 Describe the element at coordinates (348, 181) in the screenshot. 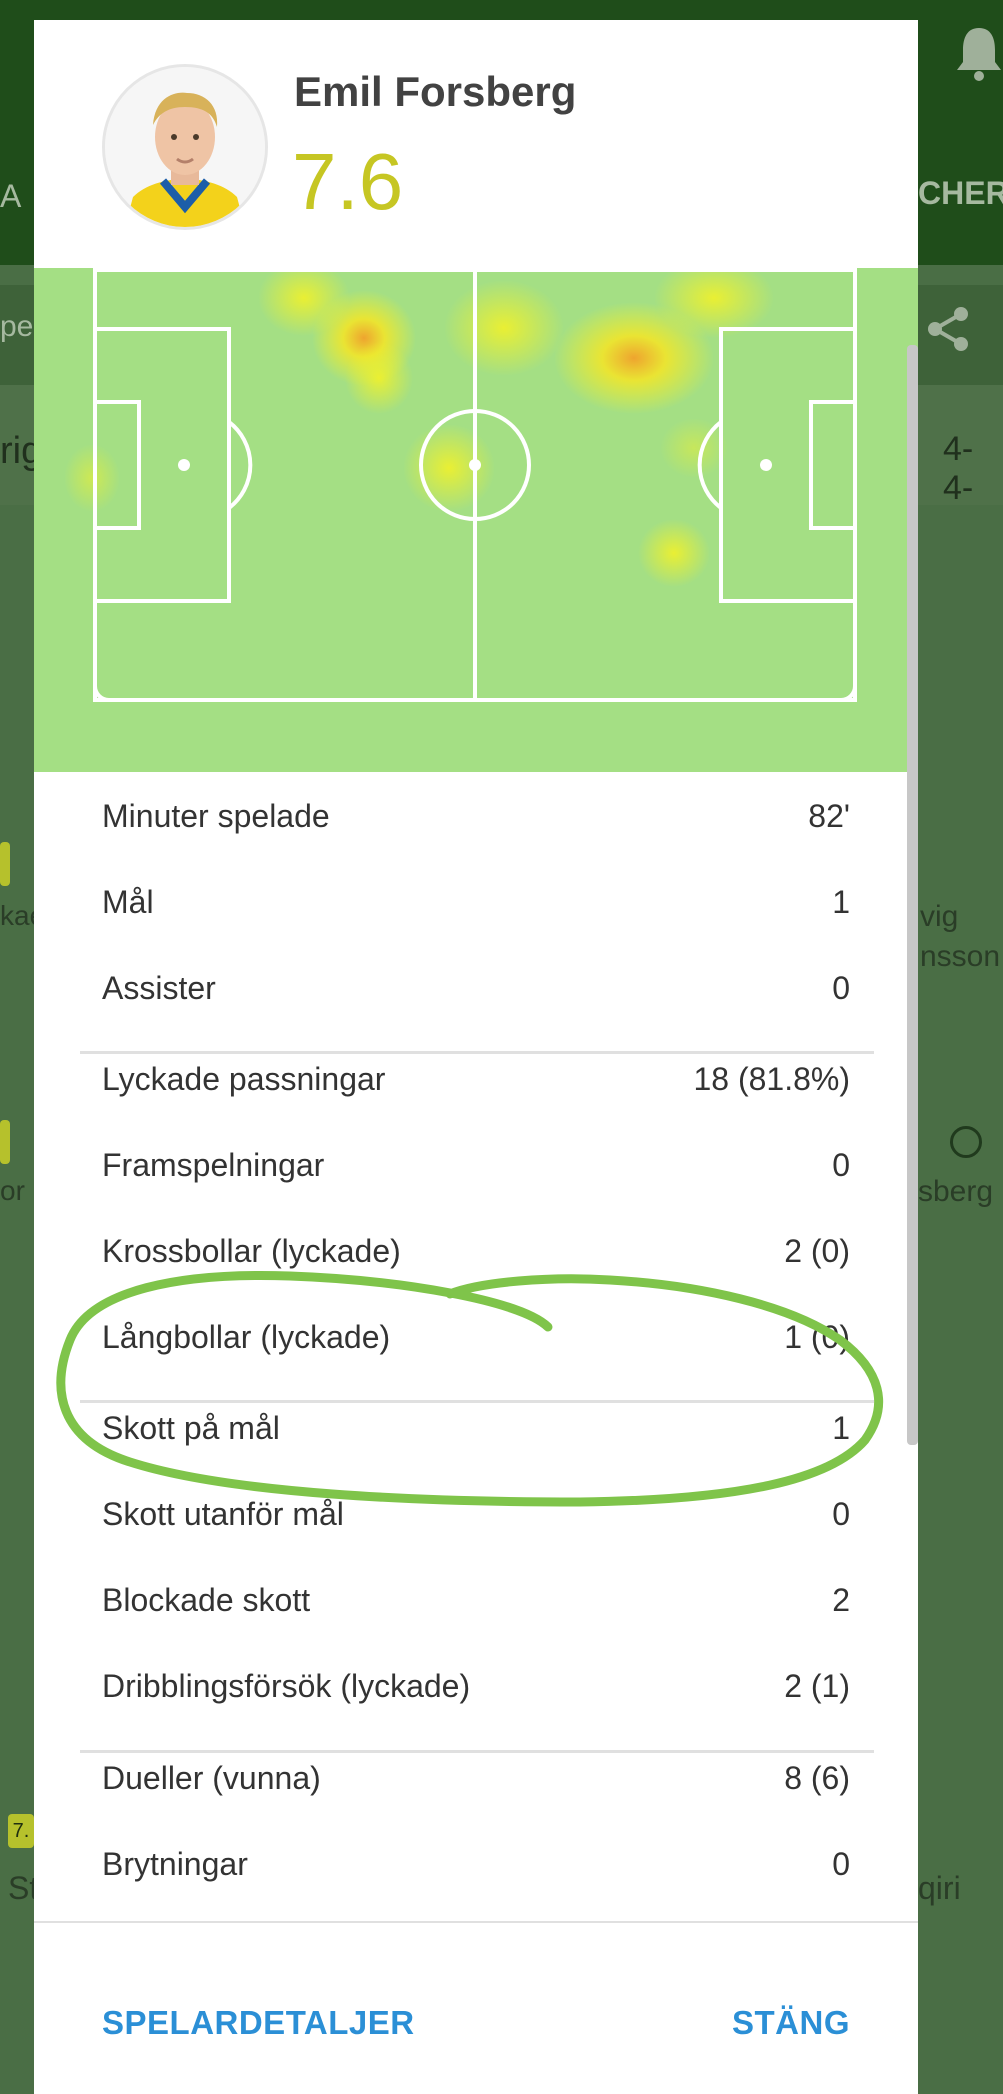

I see `player-rating: 7.6` at that location.